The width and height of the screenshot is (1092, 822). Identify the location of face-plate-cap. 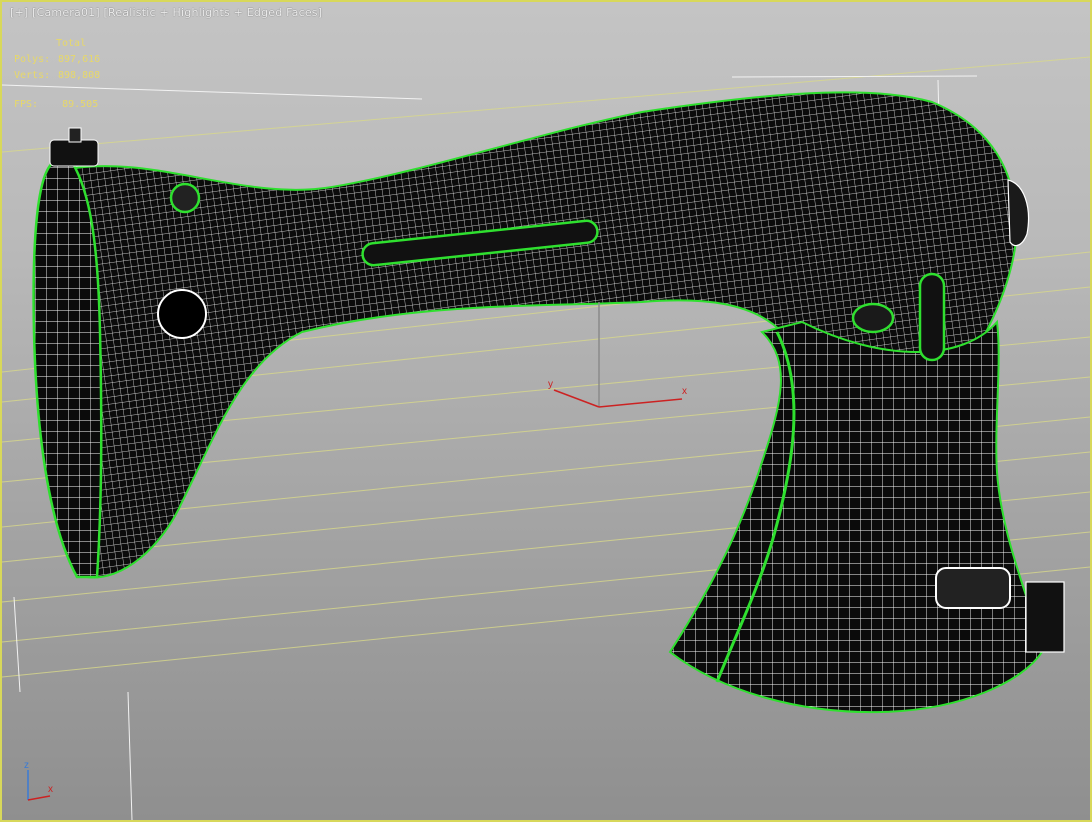
(74, 153).